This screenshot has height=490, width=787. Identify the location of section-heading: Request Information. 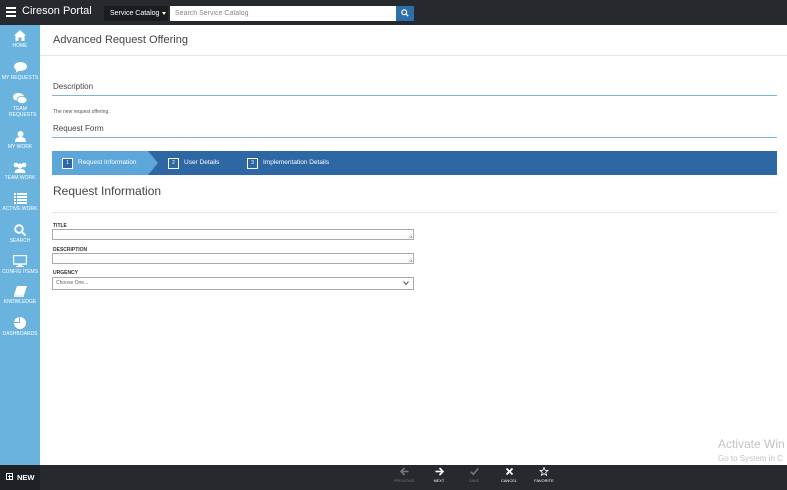
(107, 191).